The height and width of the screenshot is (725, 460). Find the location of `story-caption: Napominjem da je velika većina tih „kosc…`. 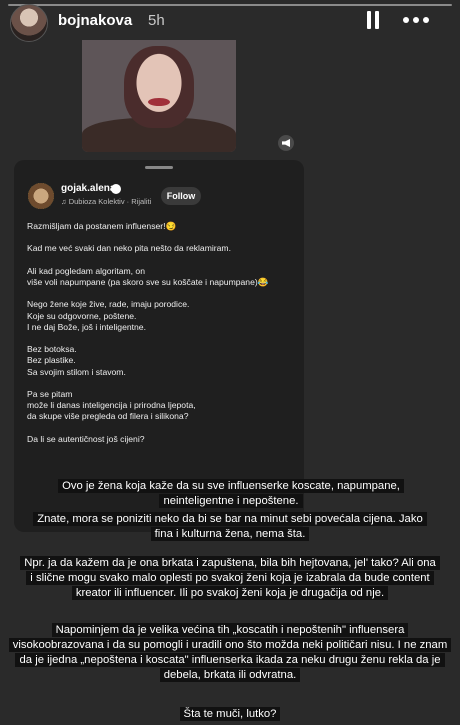

story-caption: Napominjem da je velika većina tih „kosc… is located at coordinates (230, 653).